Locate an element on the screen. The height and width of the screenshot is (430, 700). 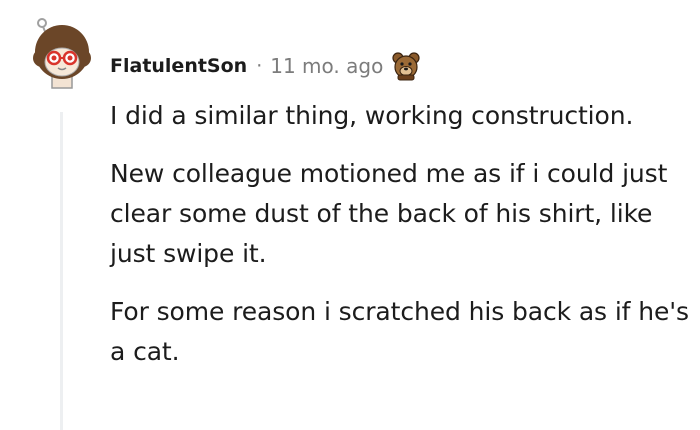
user-avatar is located at coordinates (62, 54).